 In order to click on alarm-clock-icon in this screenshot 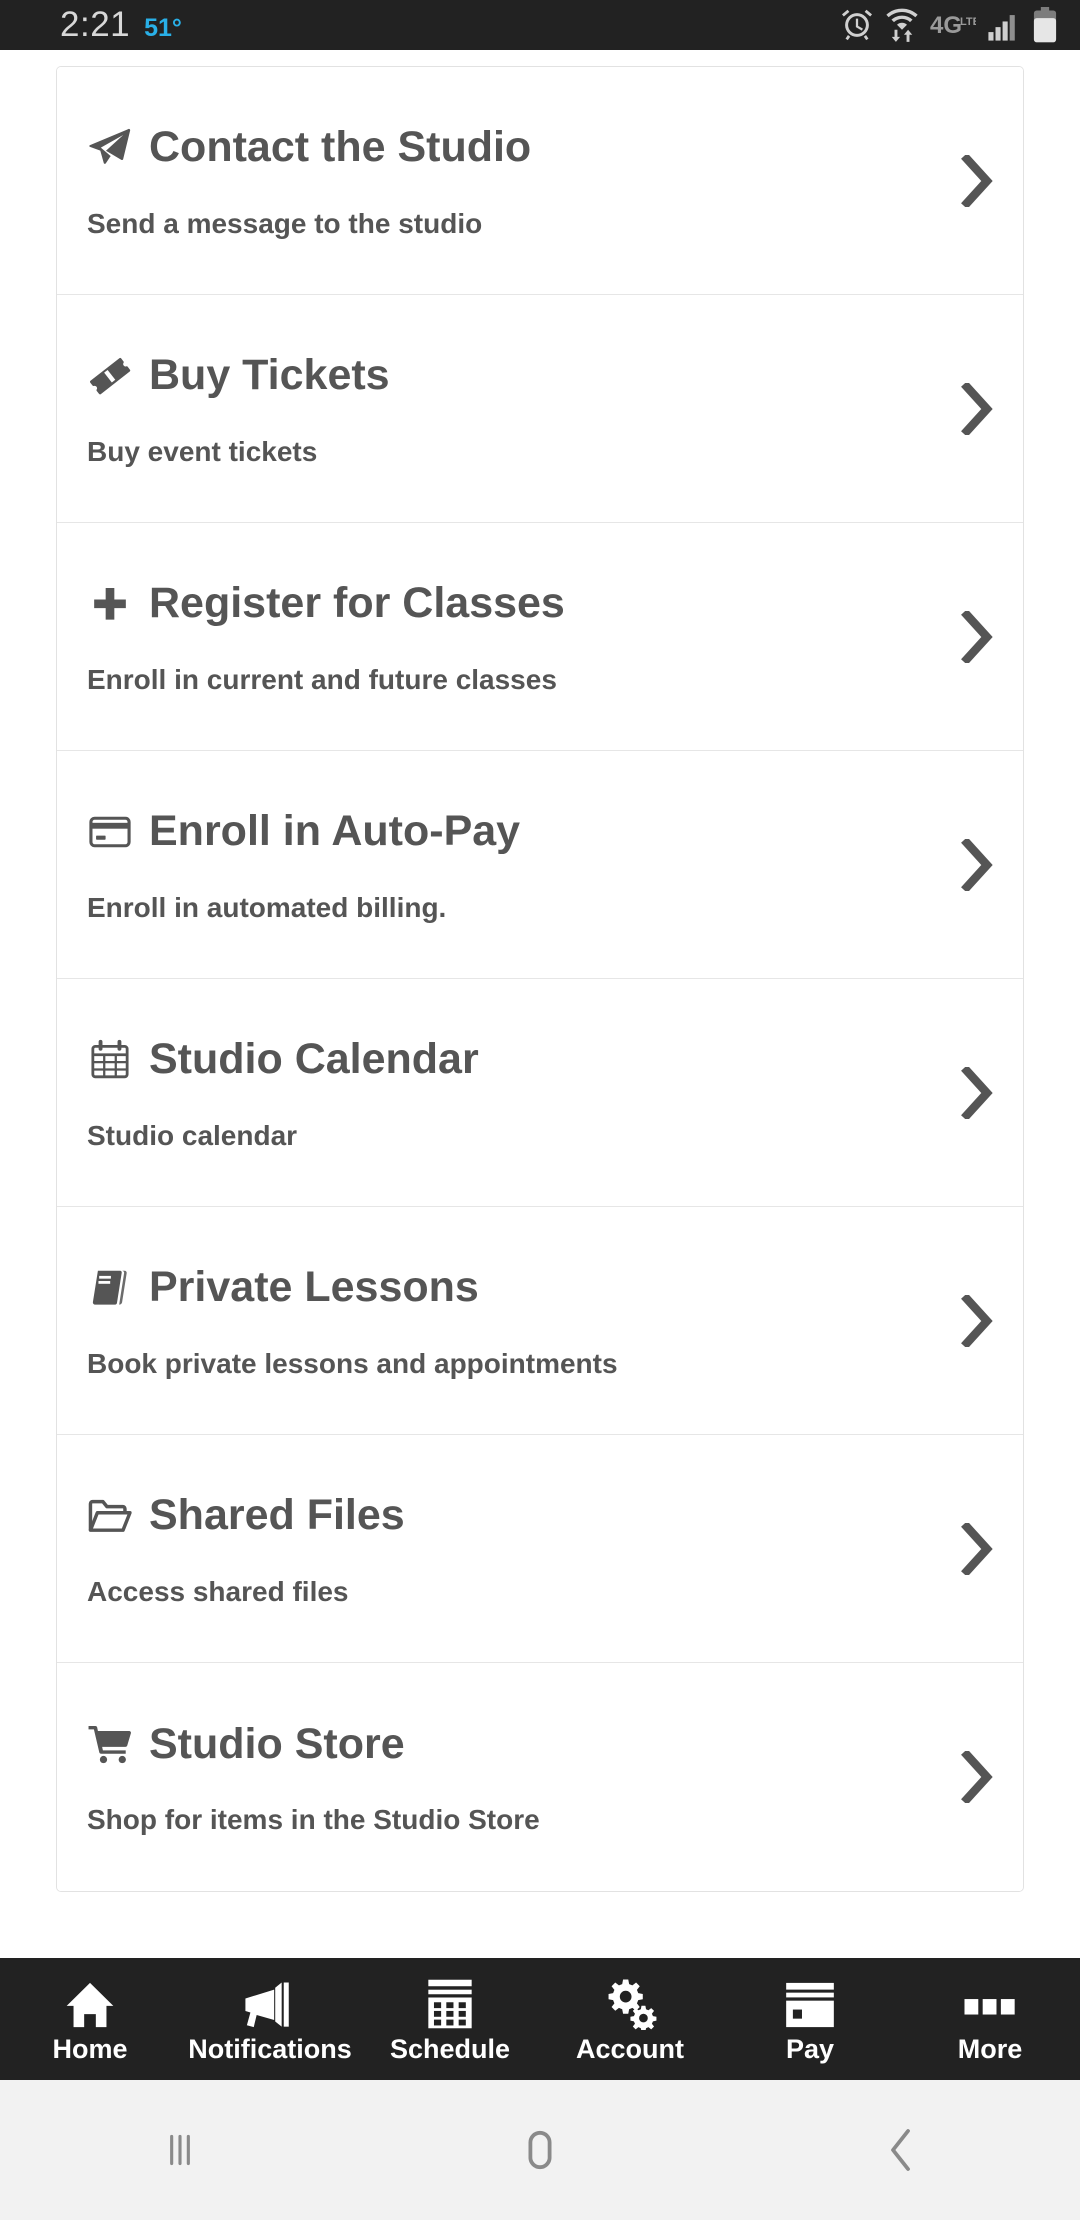, I will do `click(857, 25)`.